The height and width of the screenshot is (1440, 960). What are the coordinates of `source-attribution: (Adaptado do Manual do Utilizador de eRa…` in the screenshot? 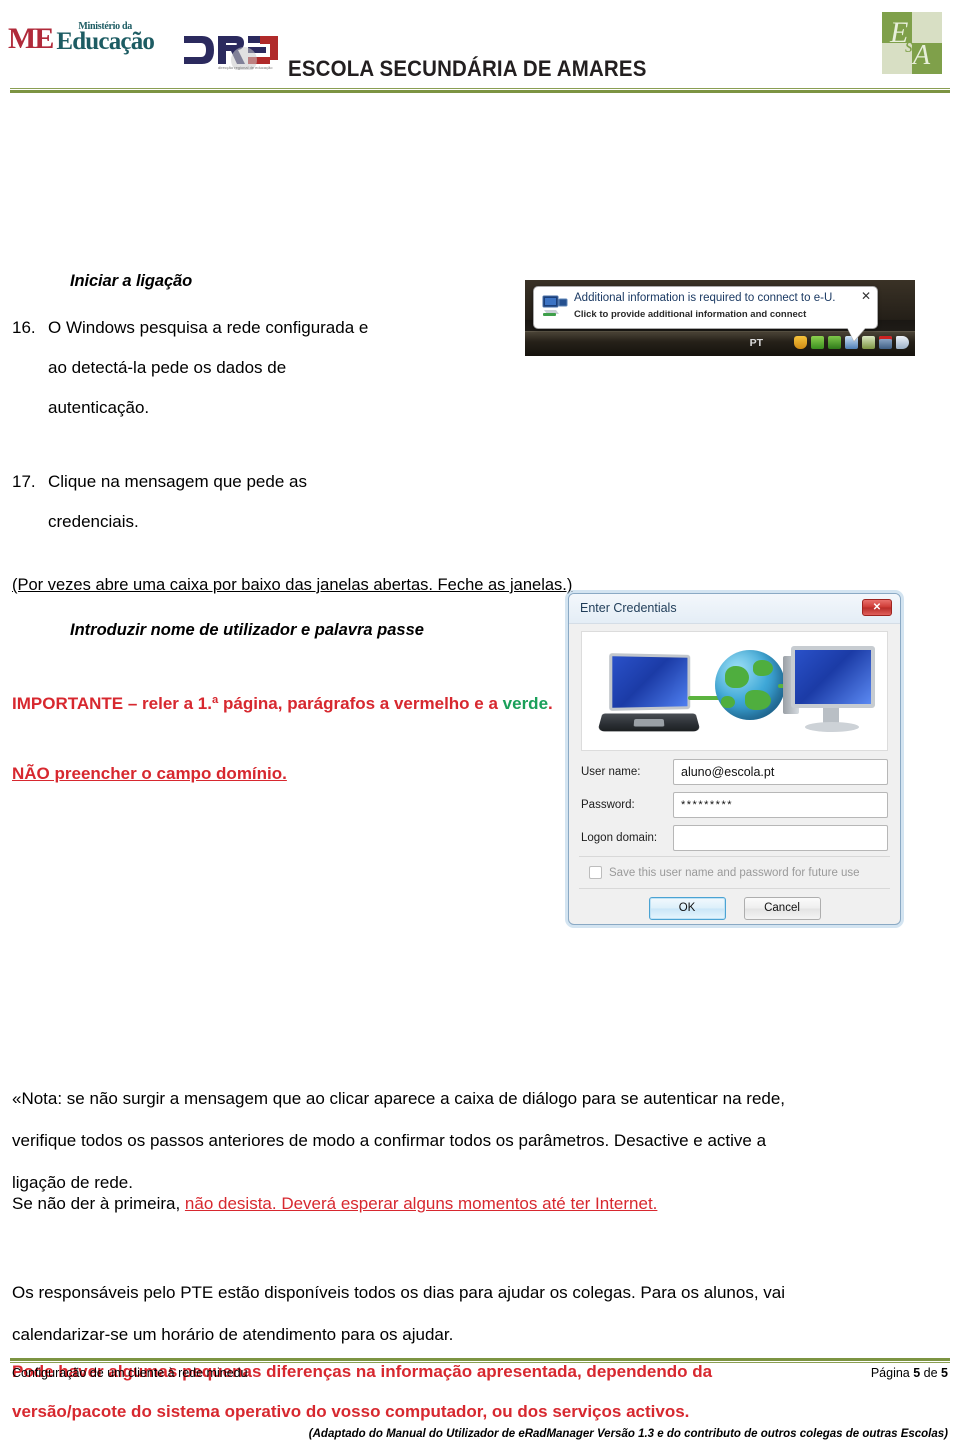 It's located at (628, 1434).